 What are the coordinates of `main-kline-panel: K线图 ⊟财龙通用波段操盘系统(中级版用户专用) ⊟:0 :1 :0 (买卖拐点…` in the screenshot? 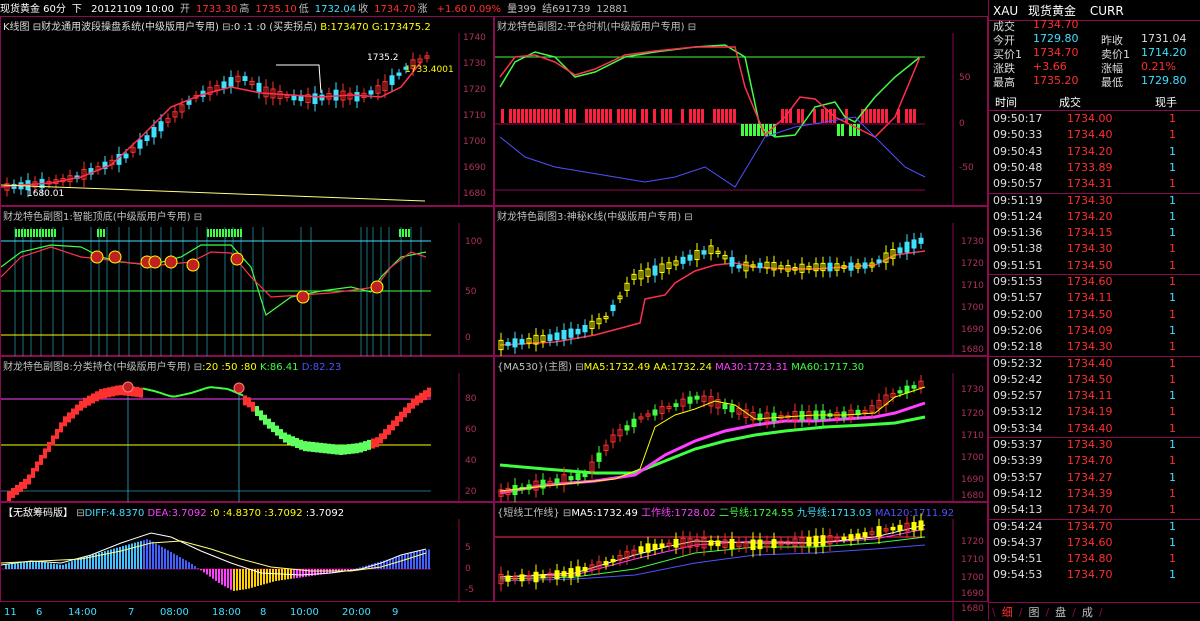 It's located at (247, 111).